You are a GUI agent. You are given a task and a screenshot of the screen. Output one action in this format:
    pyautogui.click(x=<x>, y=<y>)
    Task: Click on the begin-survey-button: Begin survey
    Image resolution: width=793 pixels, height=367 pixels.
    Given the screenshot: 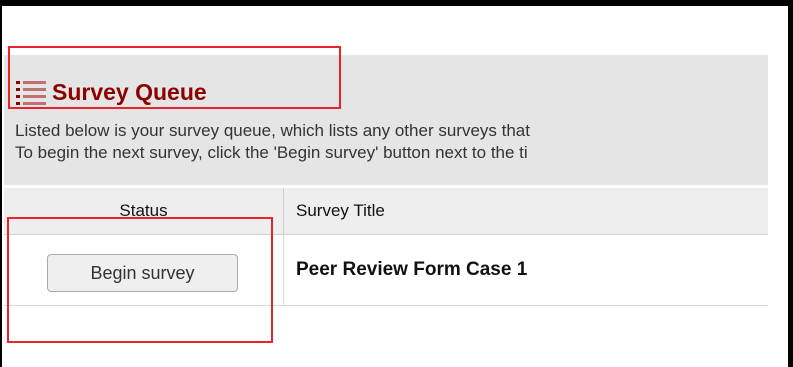 What is the action you would take?
    pyautogui.click(x=142, y=273)
    